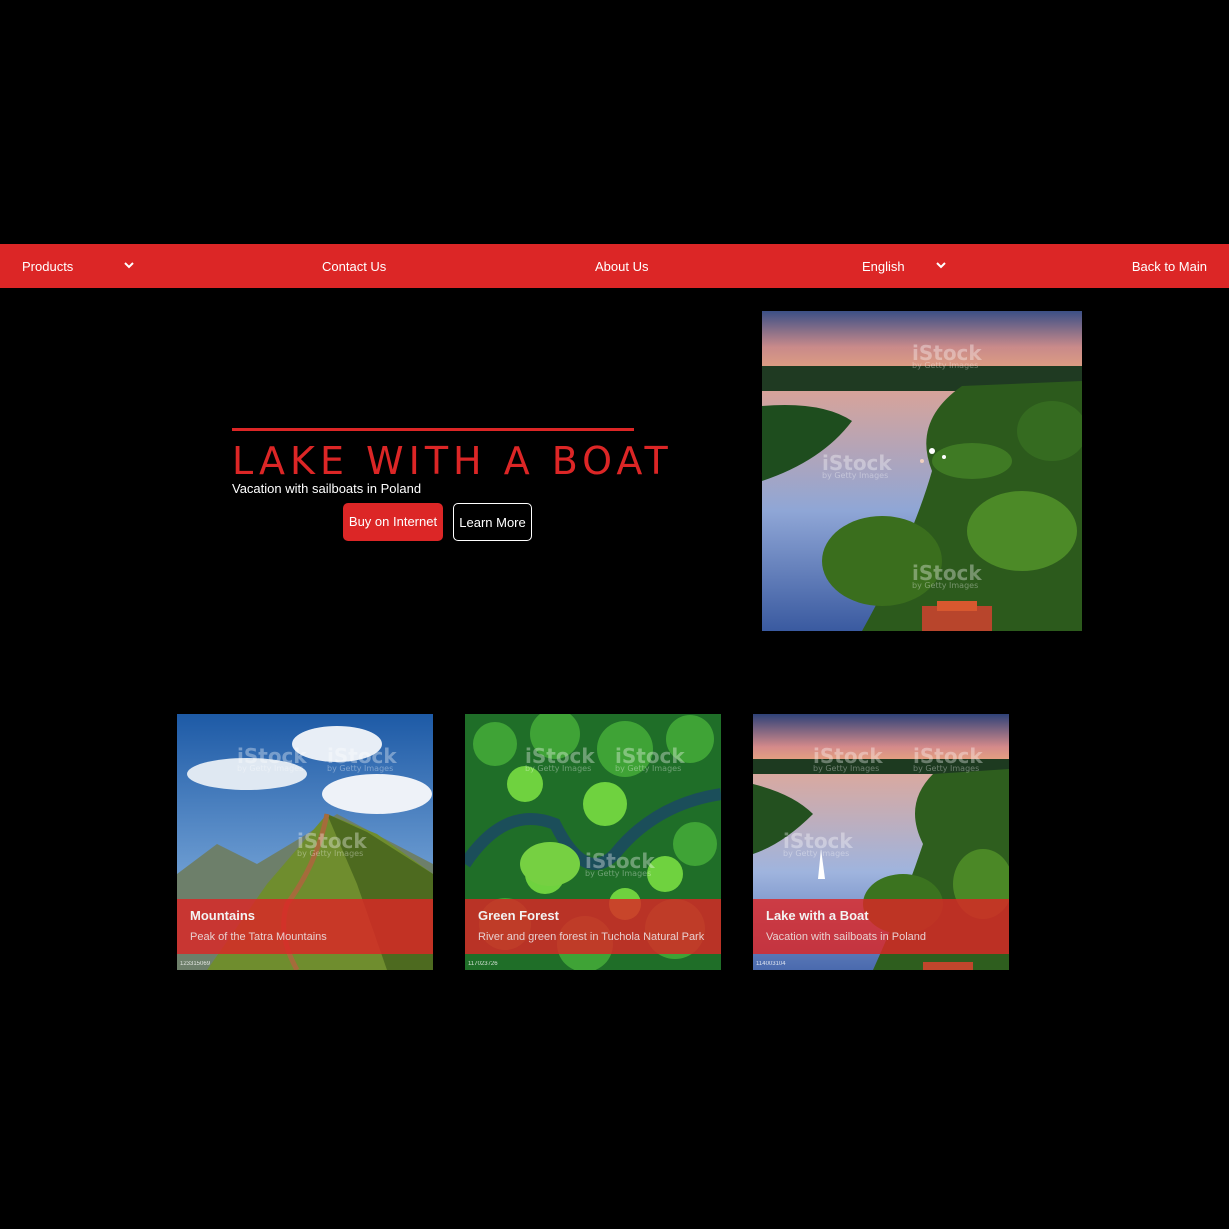  What do you see at coordinates (433, 429) in the screenshot?
I see `hero-divider` at bounding box center [433, 429].